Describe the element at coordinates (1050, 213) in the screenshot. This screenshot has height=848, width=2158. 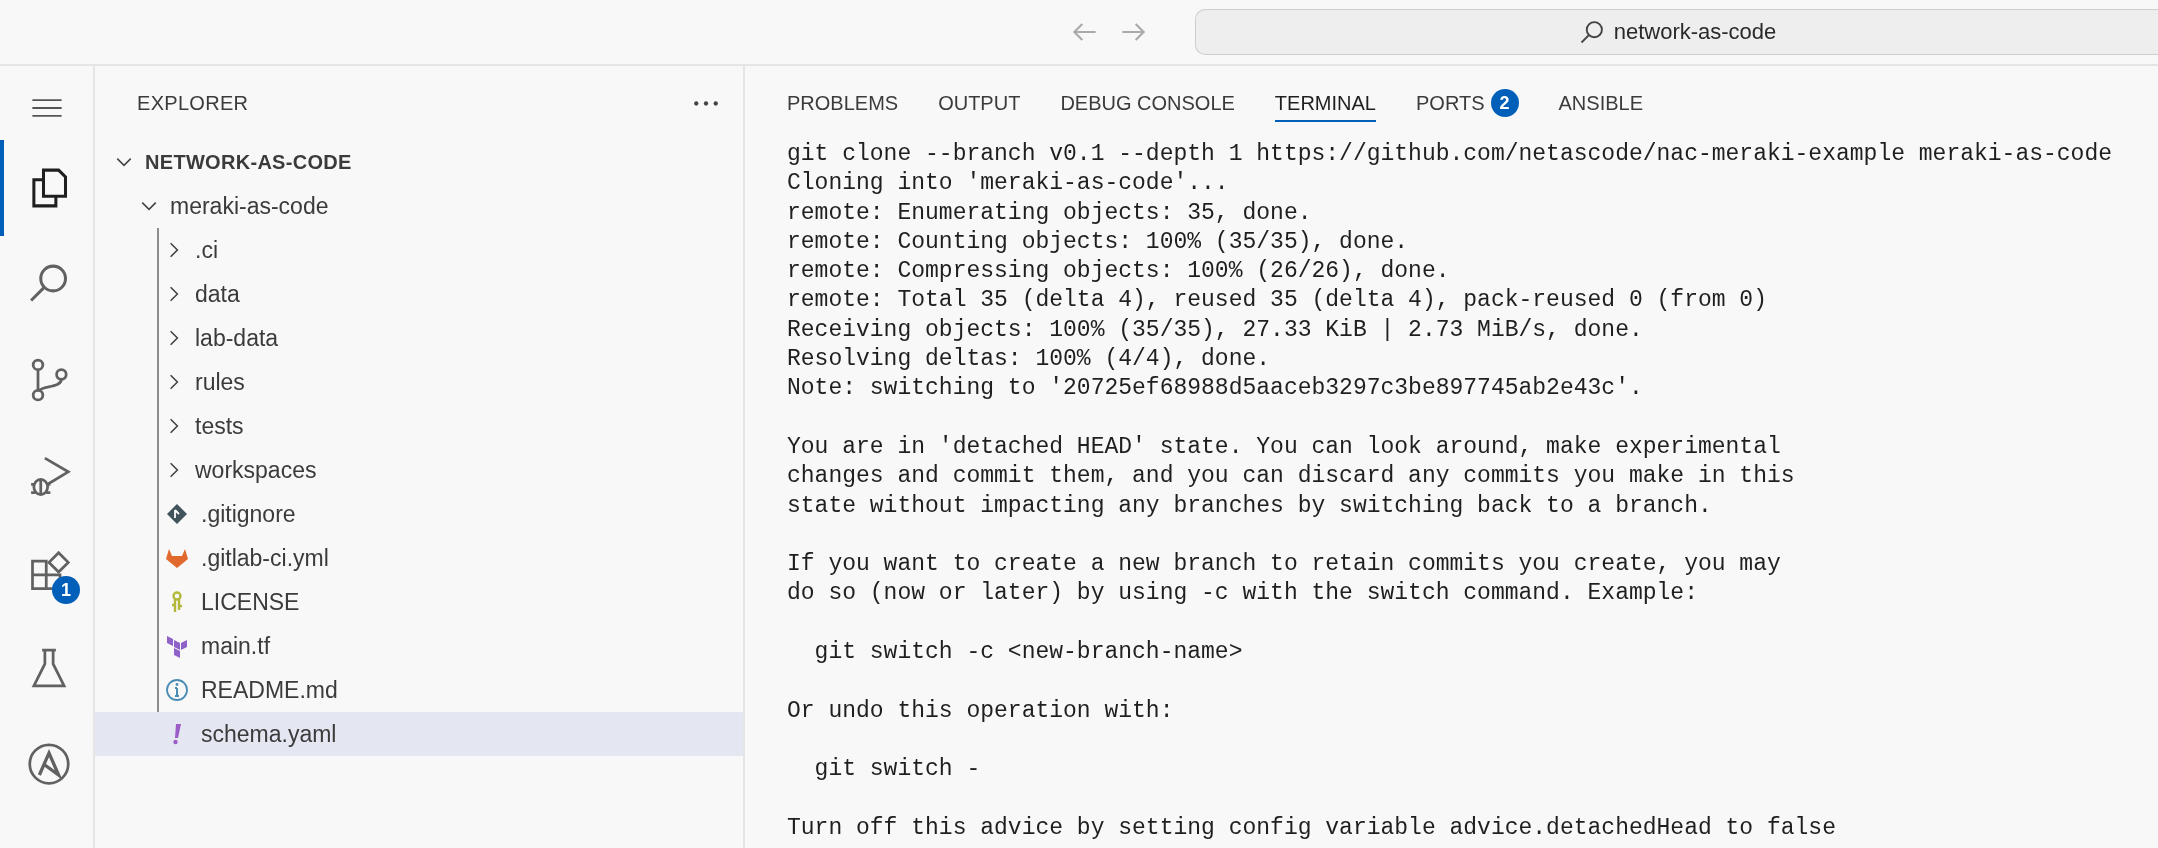
I see `terminal-line: remote: Enumerating objects: 35, done.` at that location.